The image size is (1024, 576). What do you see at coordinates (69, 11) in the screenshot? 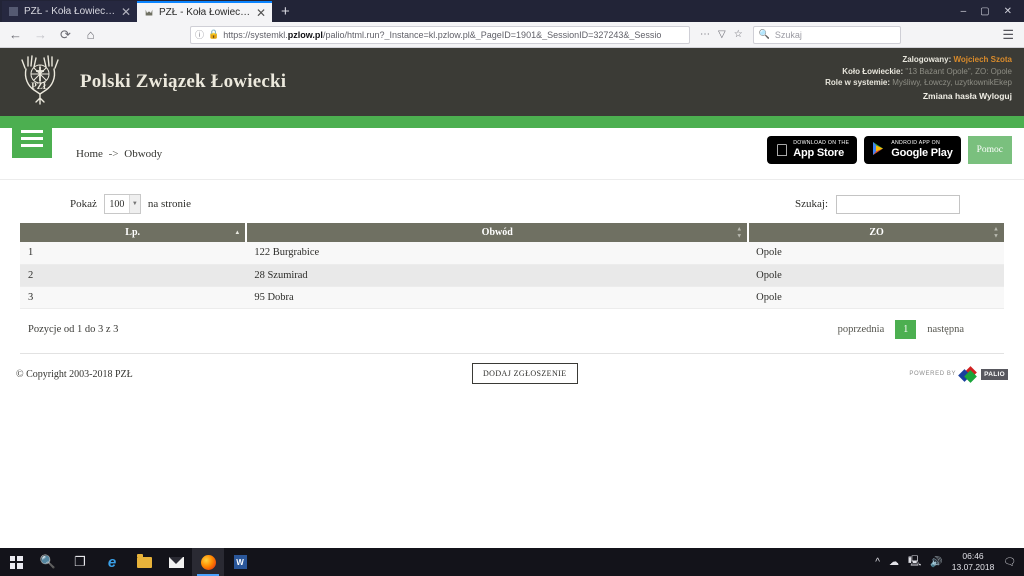
I see `browser-tab-1: PZŁ - Koła Łowieckie ✕` at bounding box center [69, 11].